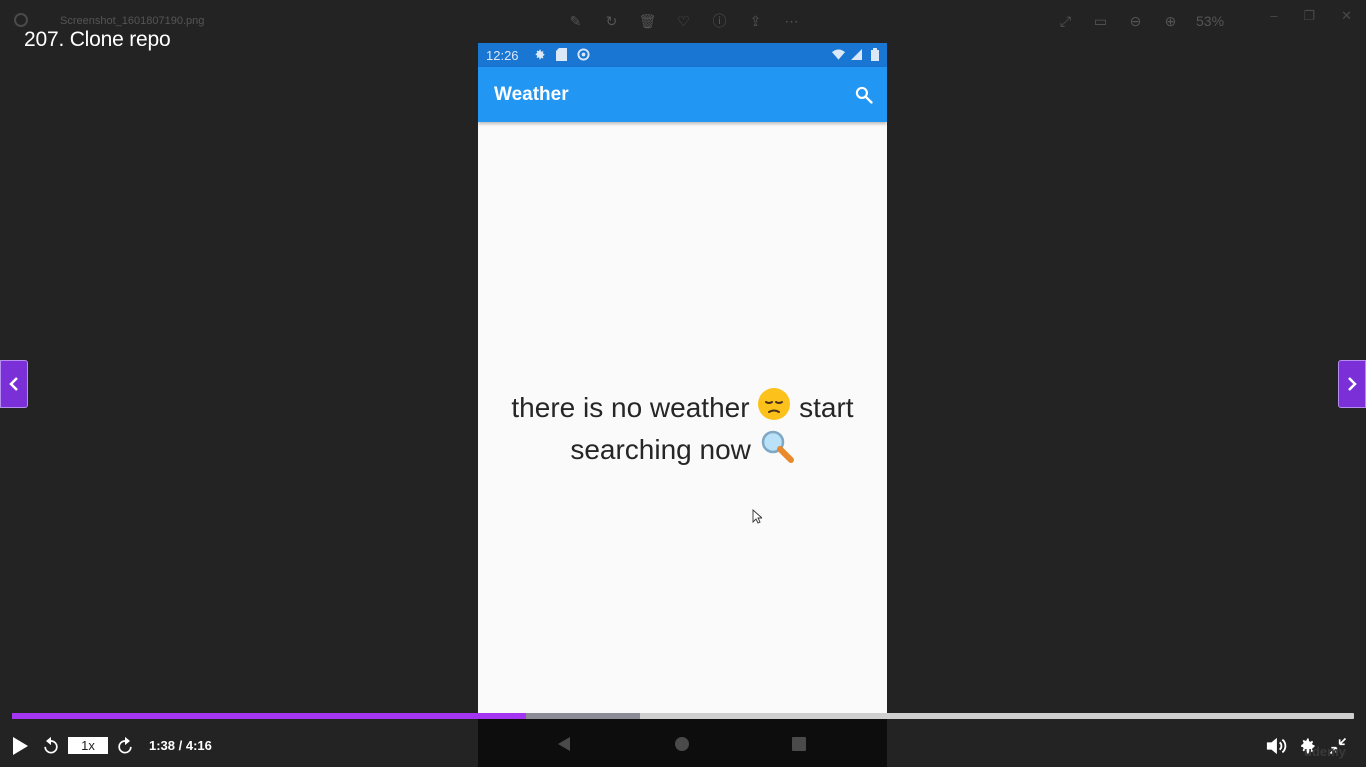  Describe the element at coordinates (826, 407) in the screenshot. I see `empty-text-2: start` at that location.